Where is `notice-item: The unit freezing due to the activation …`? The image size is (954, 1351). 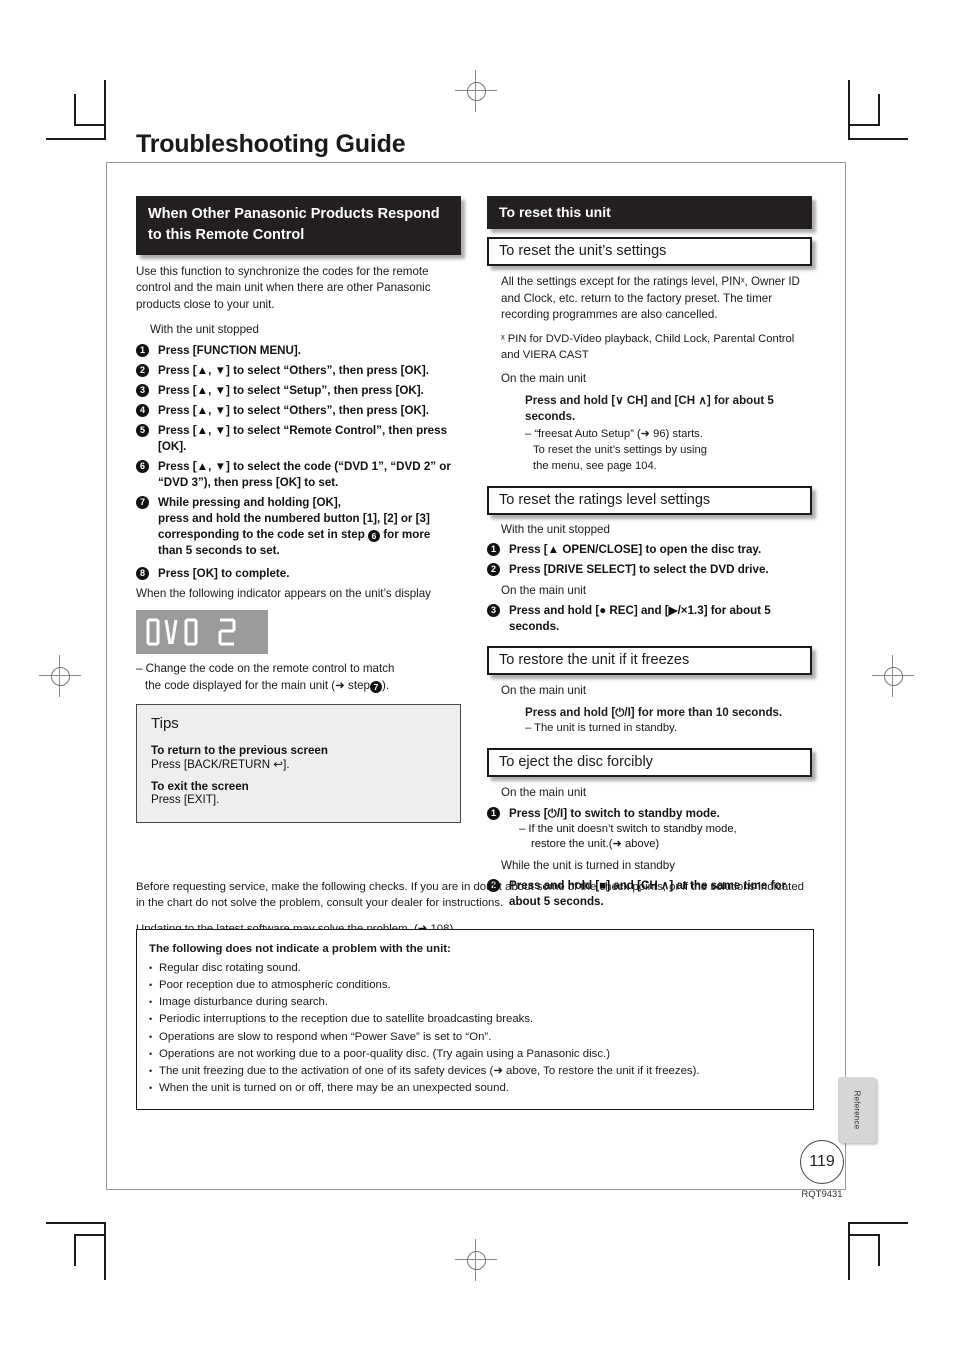
notice-item: The unit freezing due to the activation … is located at coordinates (475, 1071).